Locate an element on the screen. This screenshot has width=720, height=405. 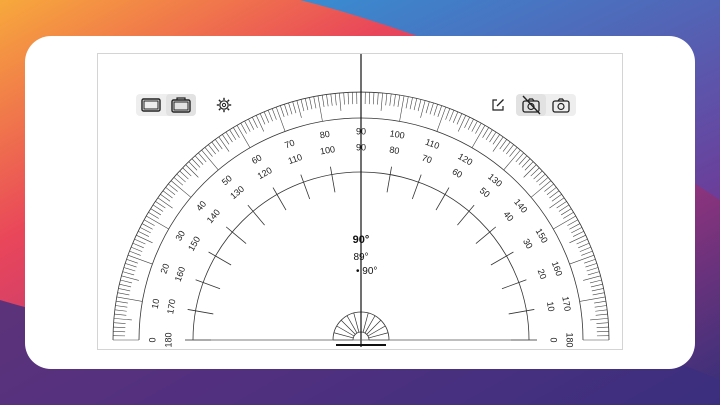
camera-button is located at coordinates (561, 105).